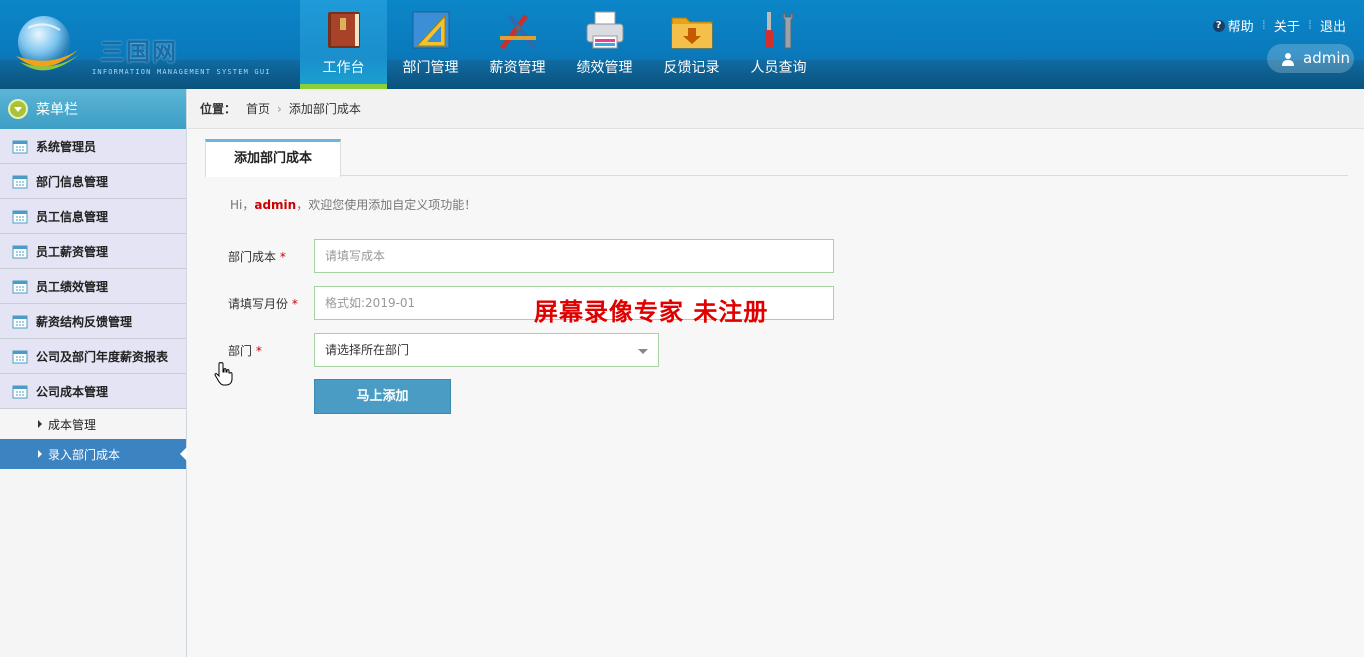  What do you see at coordinates (776, 158) in the screenshot?
I see `tab-bar: 添加部门成本` at bounding box center [776, 158].